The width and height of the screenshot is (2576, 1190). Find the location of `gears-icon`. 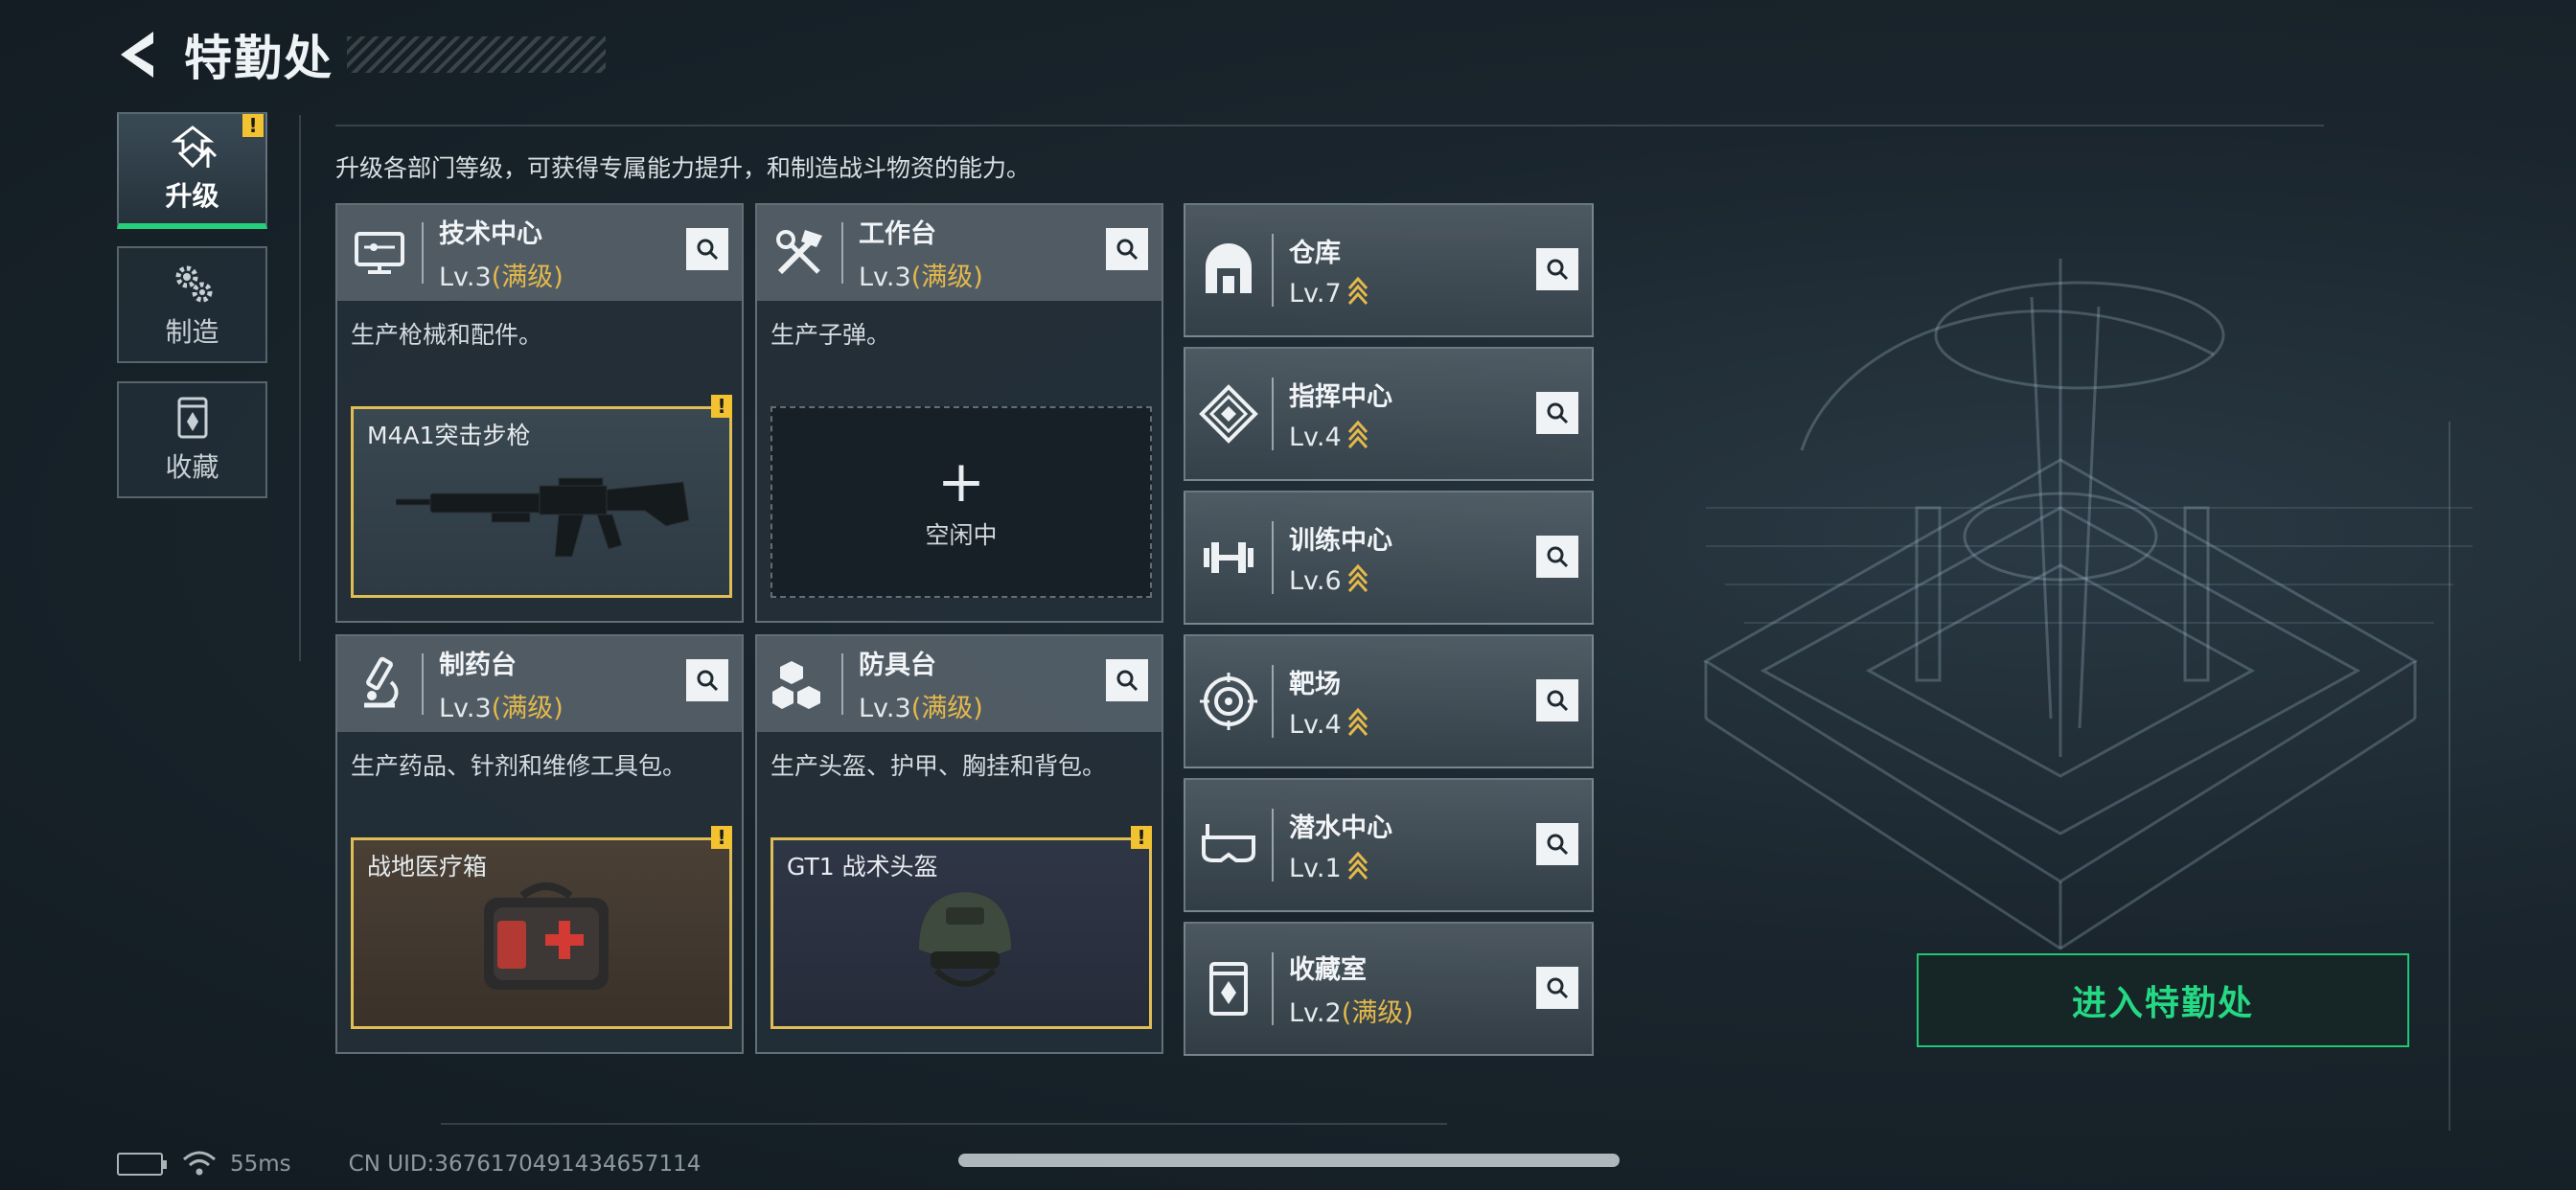

gears-icon is located at coordinates (193, 284).